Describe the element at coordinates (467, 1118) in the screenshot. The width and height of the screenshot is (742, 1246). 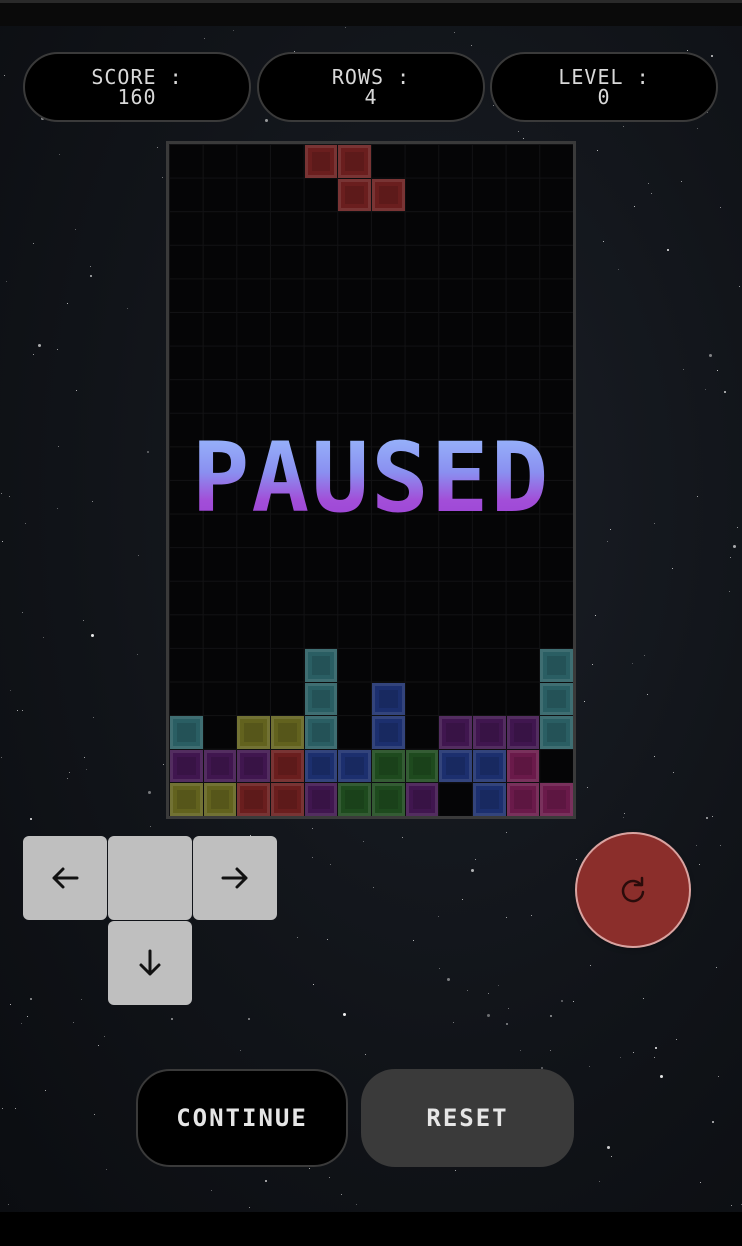
I see `reset-button: RESET` at that location.